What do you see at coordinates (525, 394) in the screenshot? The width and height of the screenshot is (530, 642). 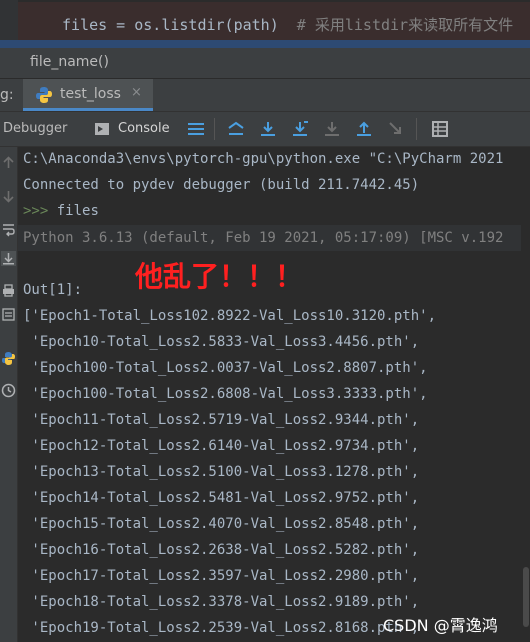 I see `console-scrollbar` at bounding box center [525, 394].